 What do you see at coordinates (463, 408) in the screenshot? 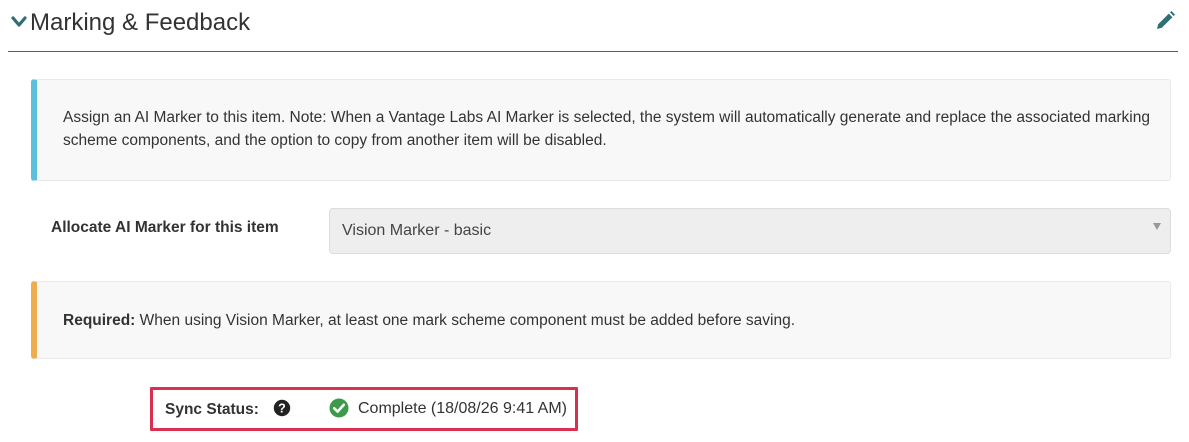
I see `sync-status-value: Complete (18/08/26 9:41 AM)` at bounding box center [463, 408].